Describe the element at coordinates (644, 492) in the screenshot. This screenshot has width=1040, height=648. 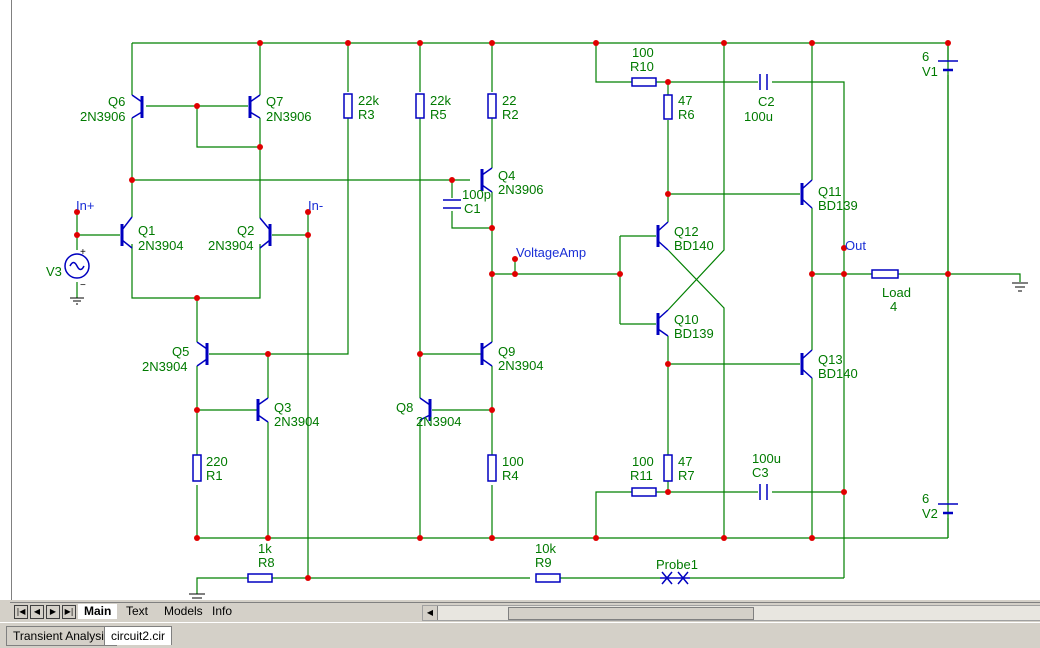
I see `resistor-r11` at that location.